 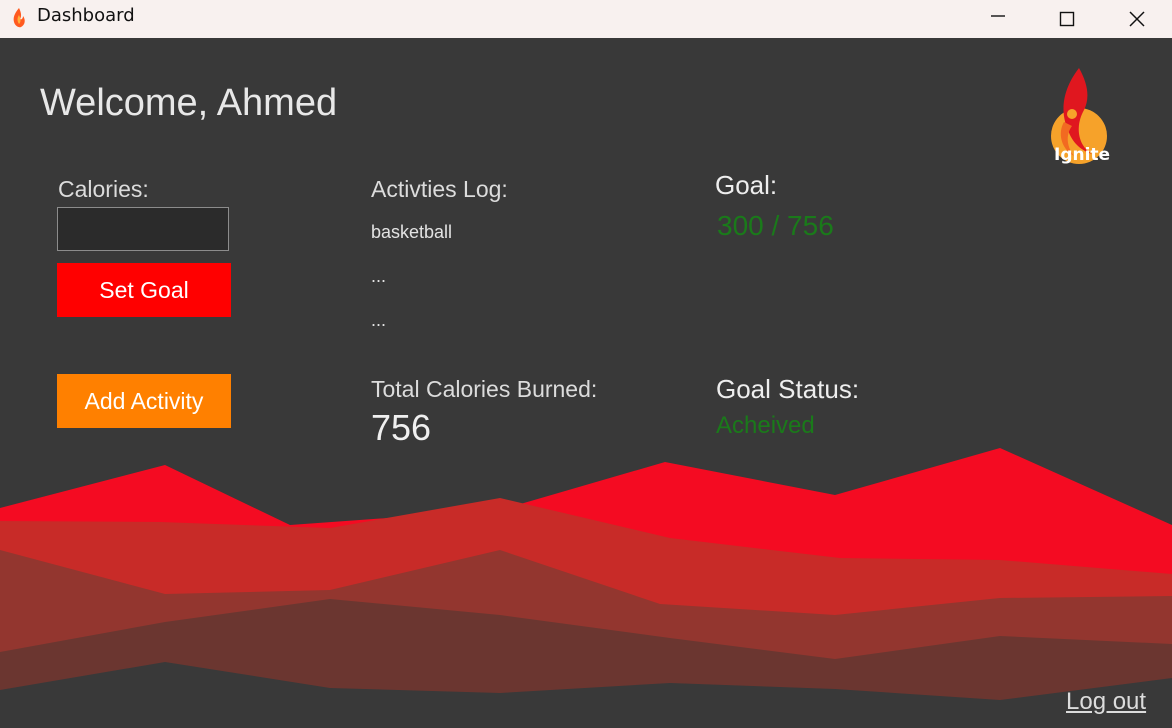 I want to click on goal-label: Goal:, so click(x=746, y=185).